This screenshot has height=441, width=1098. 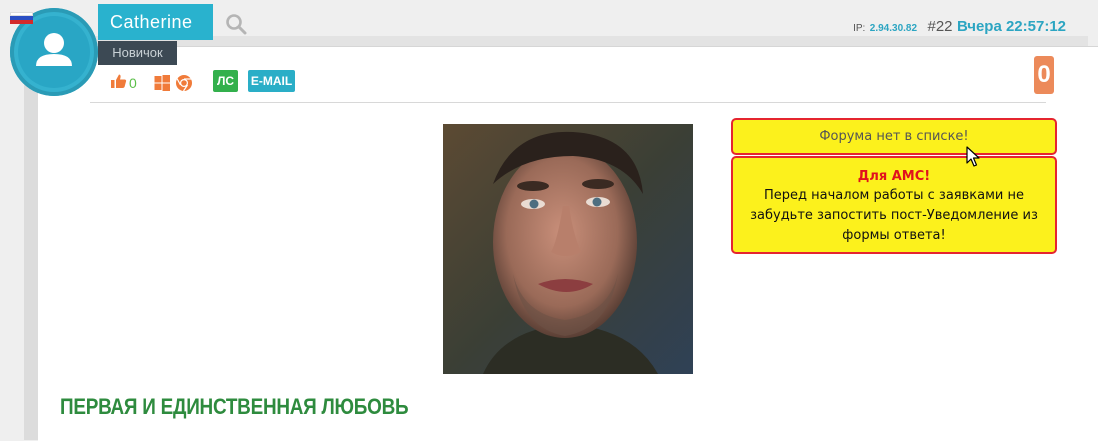 I want to click on search-icon, so click(x=236, y=24).